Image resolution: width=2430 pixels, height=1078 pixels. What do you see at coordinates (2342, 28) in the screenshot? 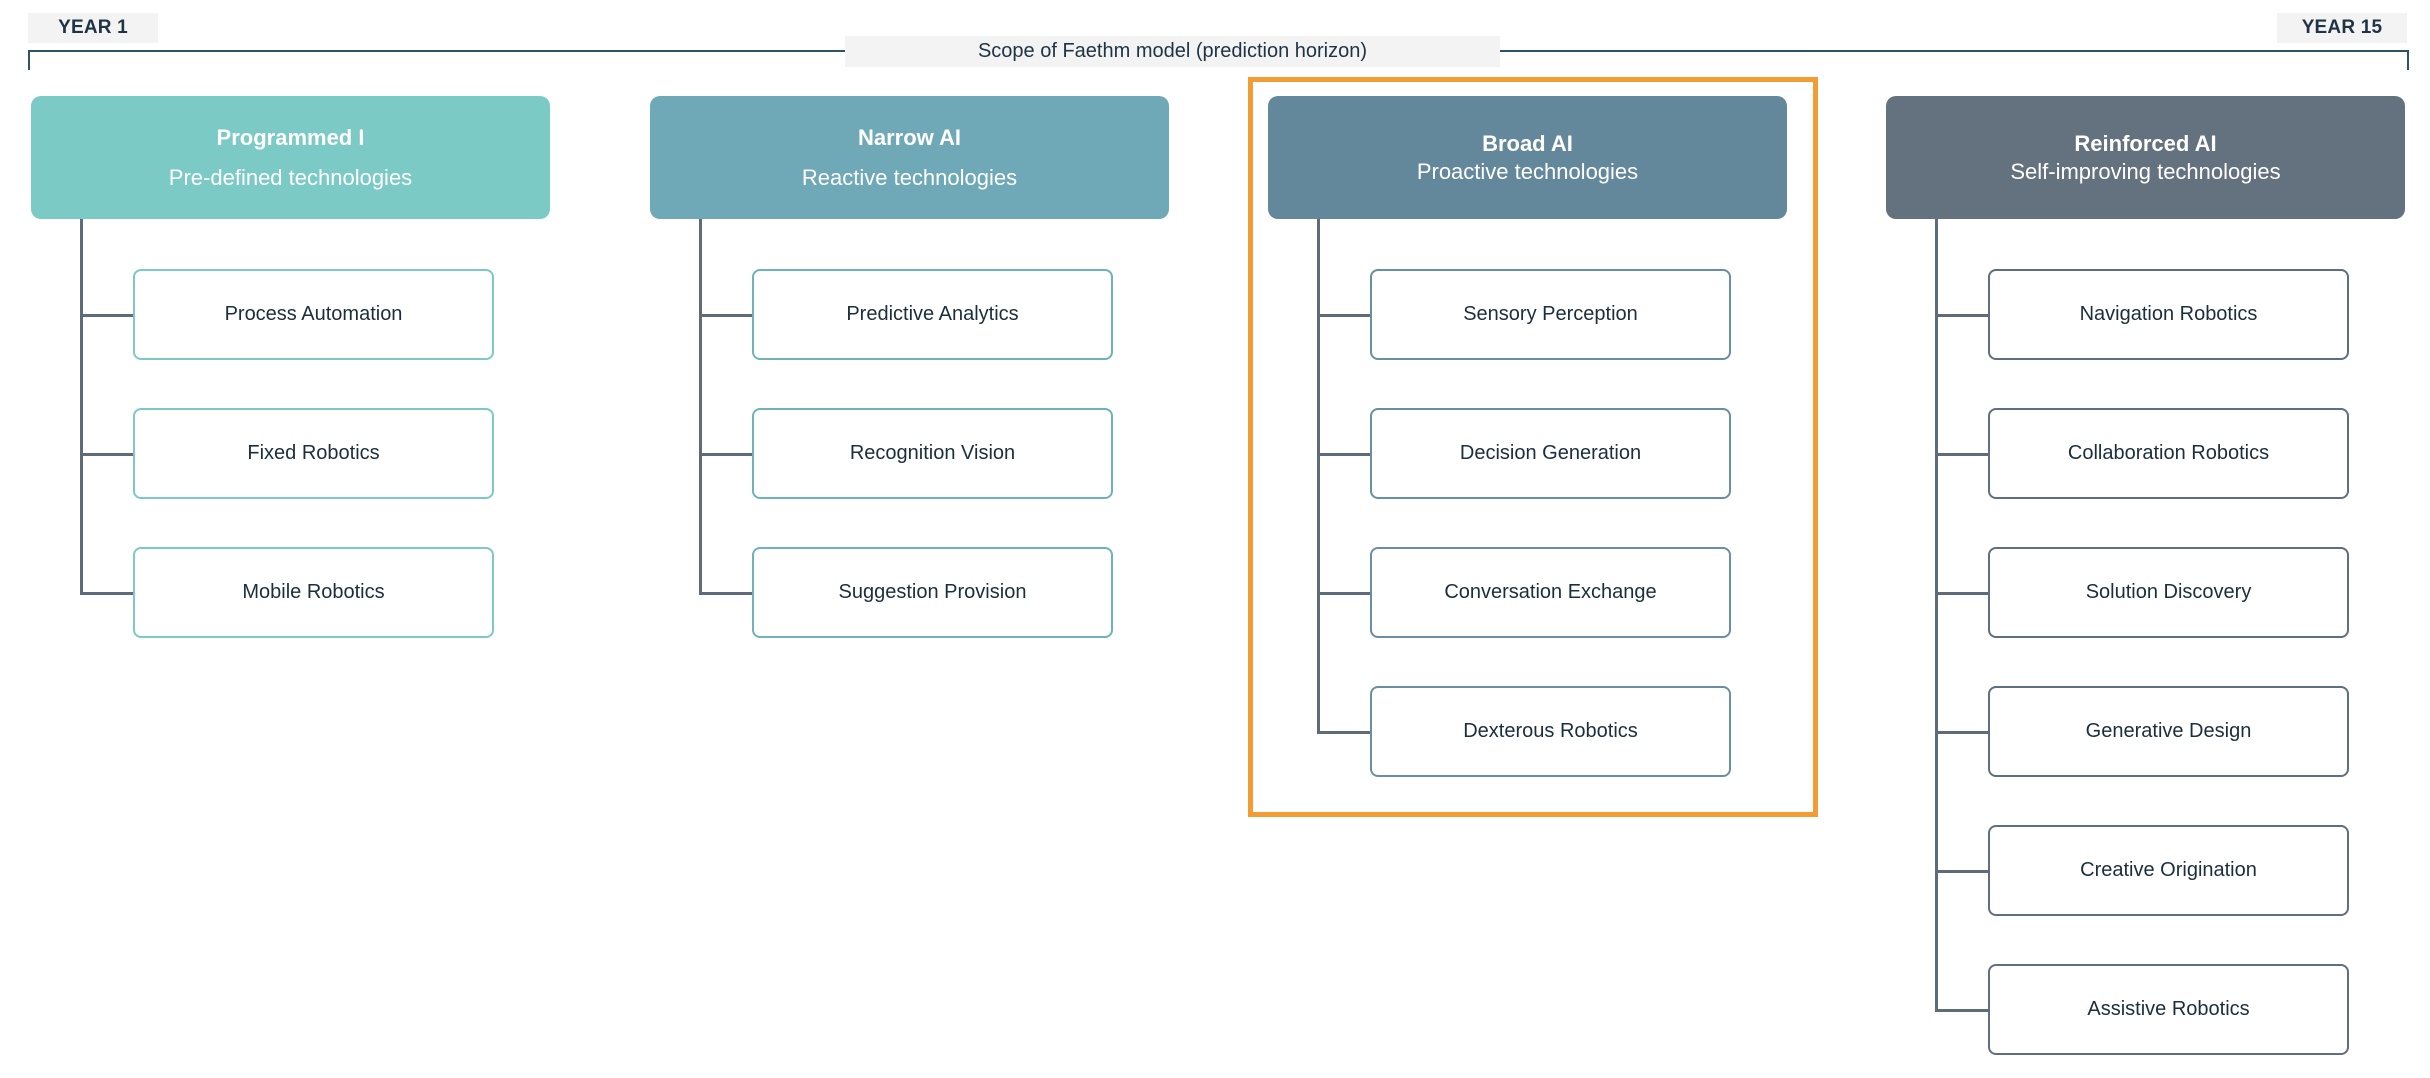
I see `year-end-label: YEAR 15` at bounding box center [2342, 28].